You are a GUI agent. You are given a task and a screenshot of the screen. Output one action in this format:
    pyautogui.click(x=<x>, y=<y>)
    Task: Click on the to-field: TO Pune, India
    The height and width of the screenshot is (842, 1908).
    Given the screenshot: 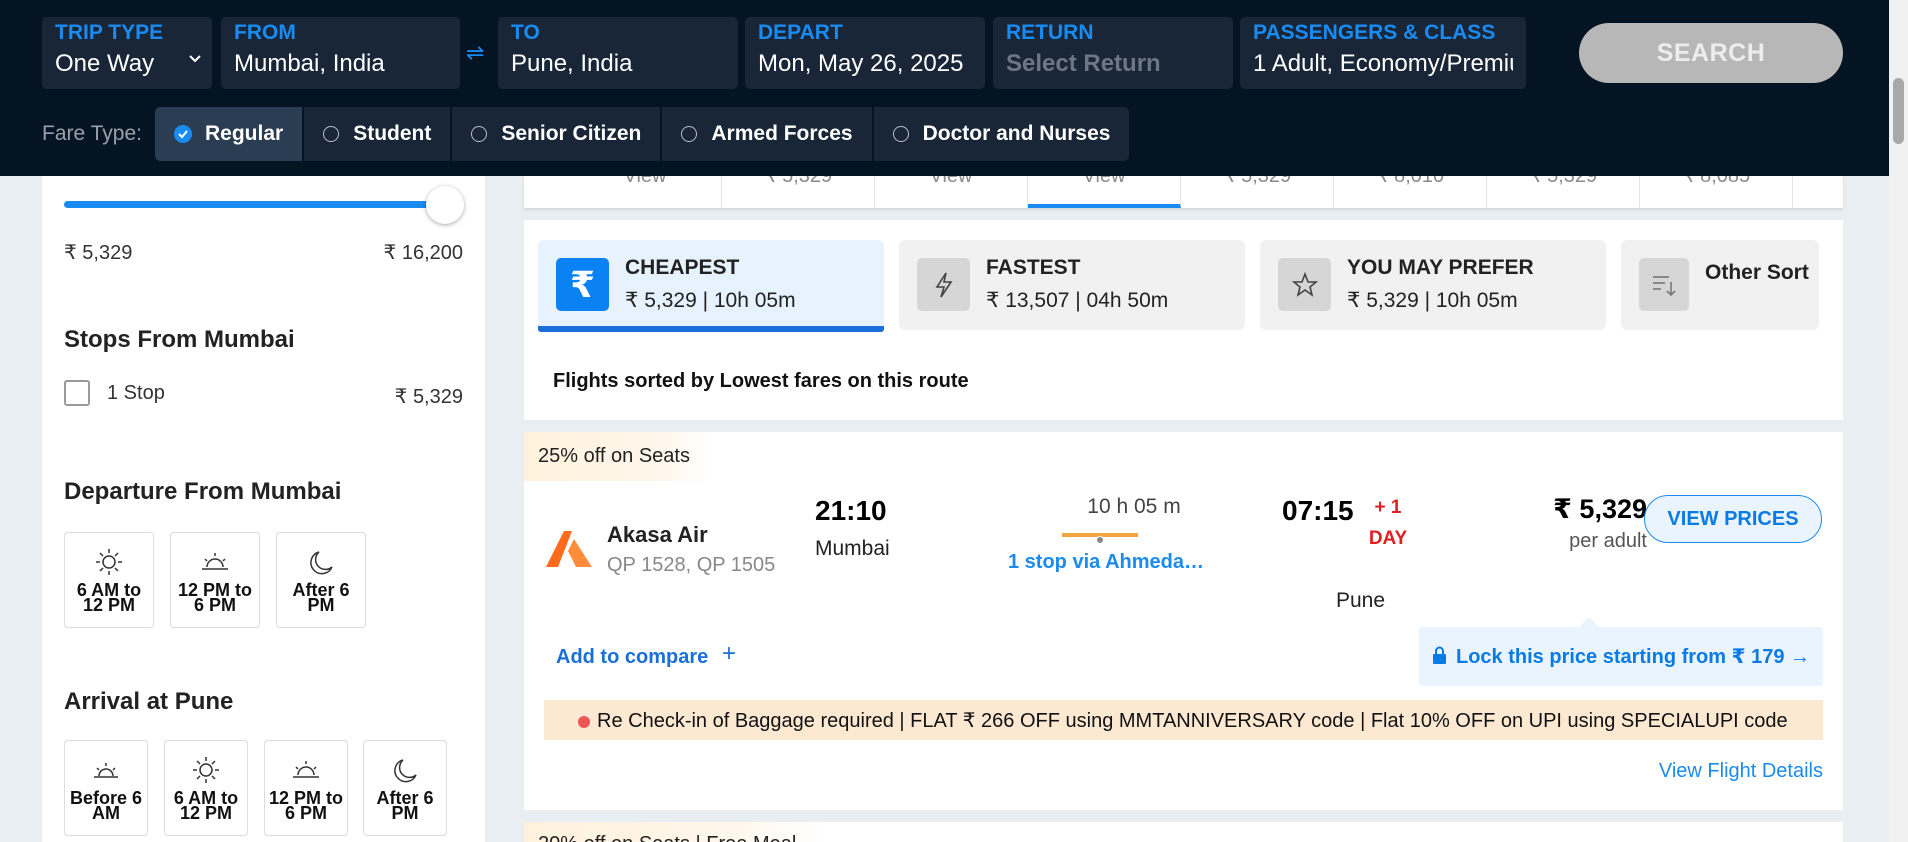 What is the action you would take?
    pyautogui.click(x=618, y=53)
    